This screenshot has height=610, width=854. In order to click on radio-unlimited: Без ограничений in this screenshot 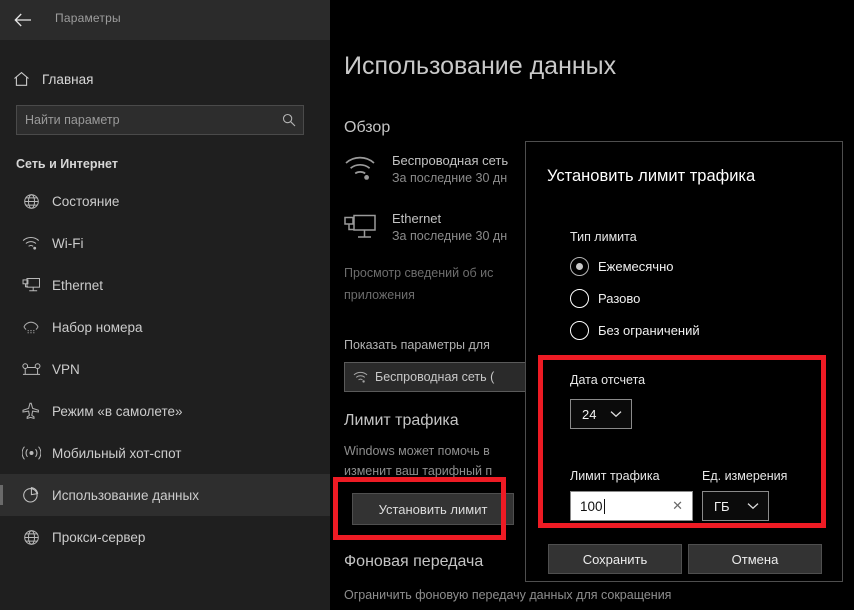, I will do `click(635, 330)`.